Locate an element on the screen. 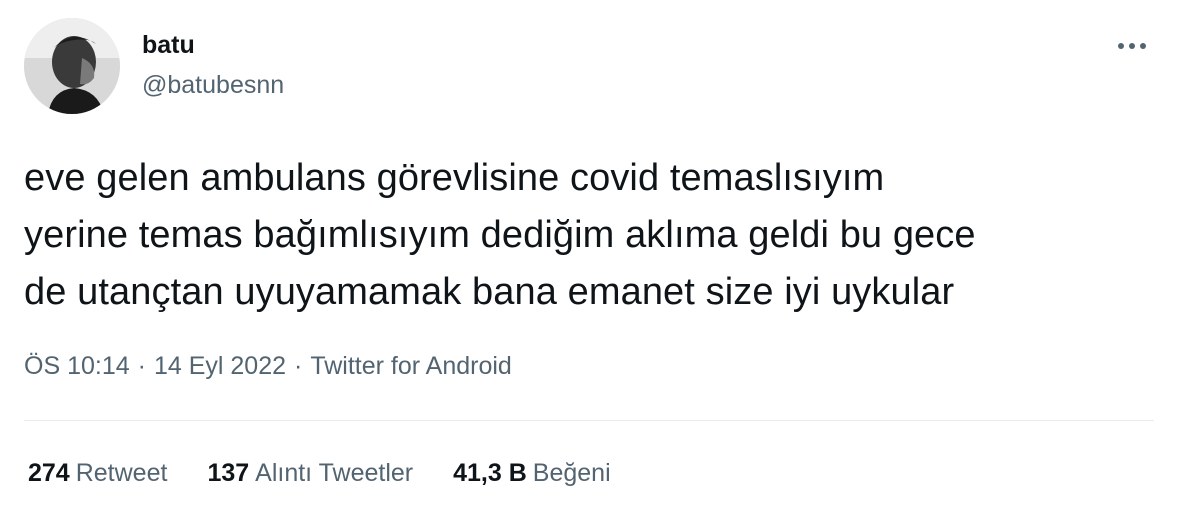  quote-tweet-label: Alıntı Tweetler is located at coordinates (334, 473).